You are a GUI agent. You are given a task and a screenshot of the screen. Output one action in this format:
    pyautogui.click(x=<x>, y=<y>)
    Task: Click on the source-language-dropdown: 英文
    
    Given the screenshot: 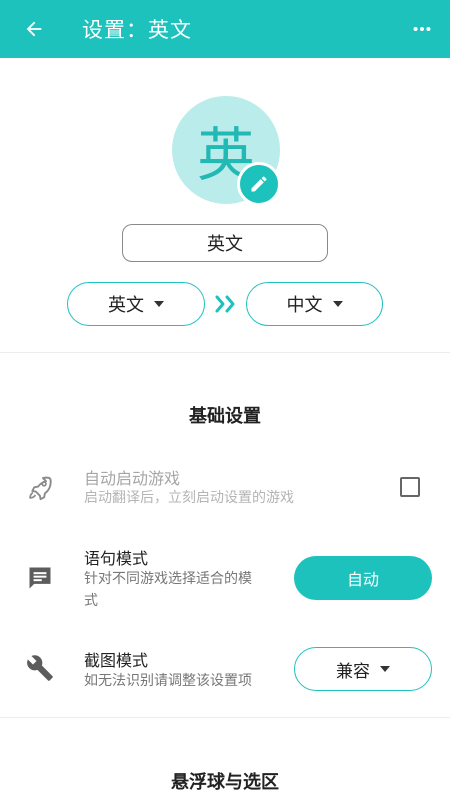 What is the action you would take?
    pyautogui.click(x=136, y=304)
    